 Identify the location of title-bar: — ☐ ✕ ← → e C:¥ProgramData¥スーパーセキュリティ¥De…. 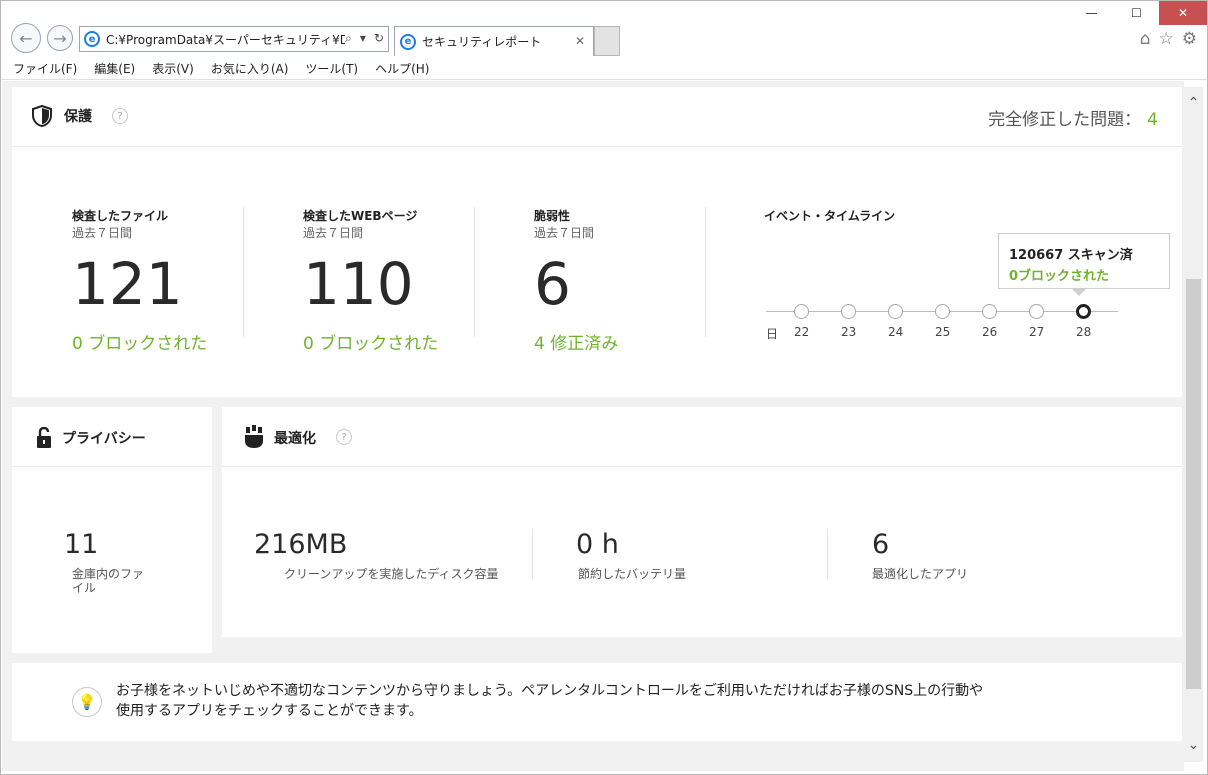
(604, 29).